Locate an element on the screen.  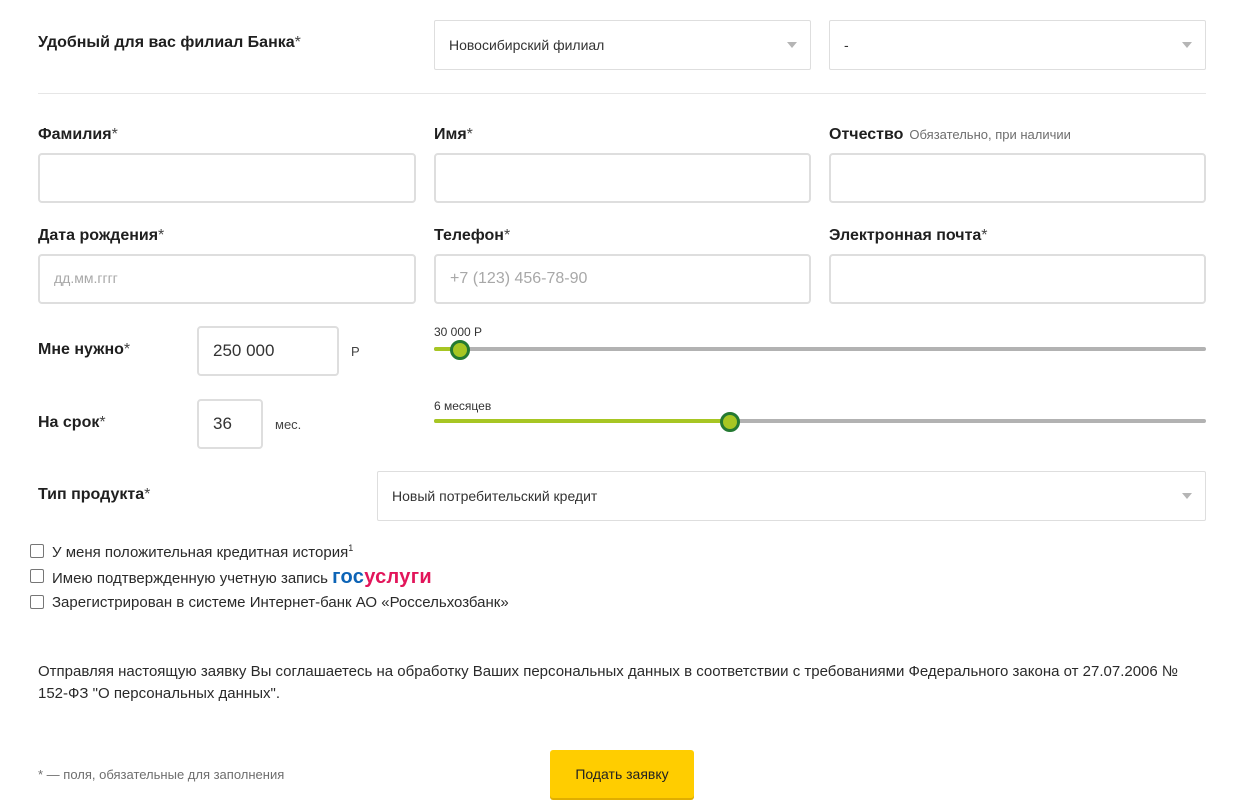
product-select-value: Новый потребительский кредит is located at coordinates (495, 496).